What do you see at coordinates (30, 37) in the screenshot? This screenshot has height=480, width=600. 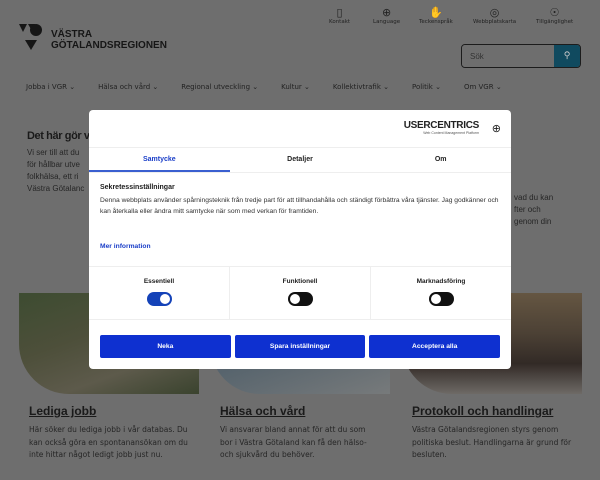 I see `vgr-logo-icon` at bounding box center [30, 37].